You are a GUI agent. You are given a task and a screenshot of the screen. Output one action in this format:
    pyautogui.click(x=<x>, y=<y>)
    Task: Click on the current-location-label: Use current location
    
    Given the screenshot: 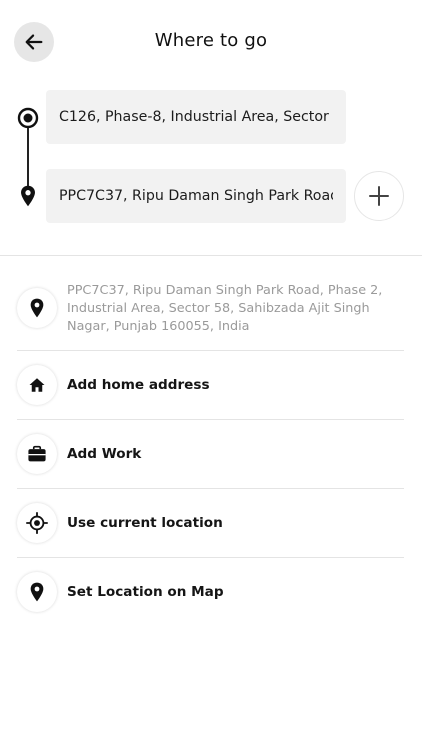 What is the action you would take?
    pyautogui.click(x=145, y=523)
    